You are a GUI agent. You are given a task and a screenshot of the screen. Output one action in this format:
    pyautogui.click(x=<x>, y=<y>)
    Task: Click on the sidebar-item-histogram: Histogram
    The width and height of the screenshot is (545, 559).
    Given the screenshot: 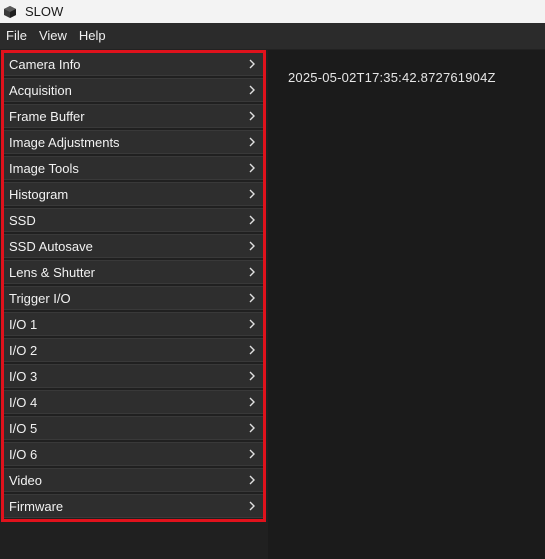 What is the action you would take?
    pyautogui.click(x=133, y=194)
    